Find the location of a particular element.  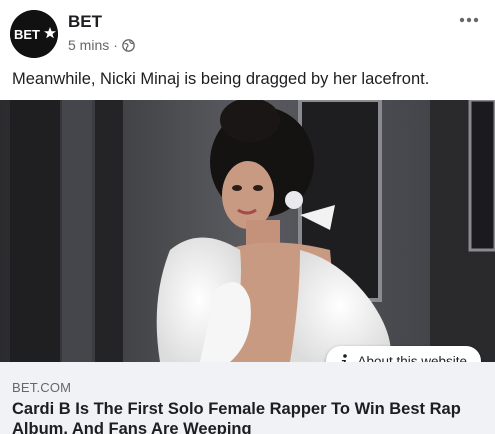

post-meta: 5 mins · is located at coordinates (101, 45).